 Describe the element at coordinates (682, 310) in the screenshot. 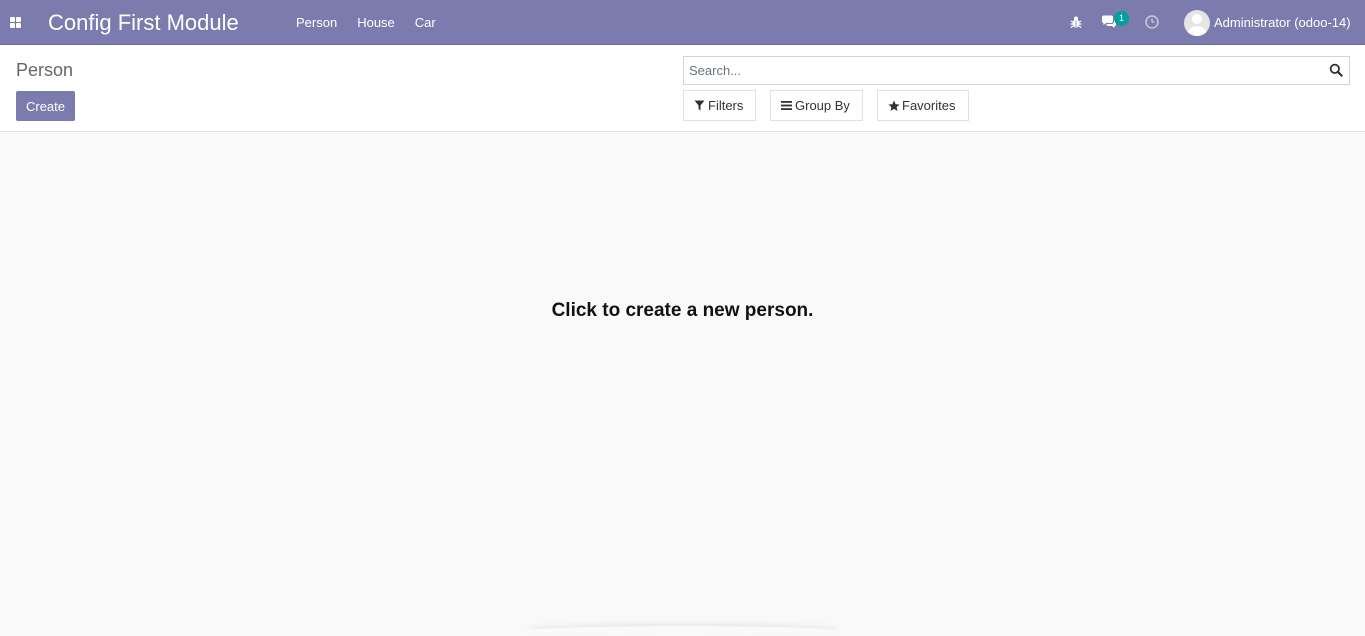

I see `no-content-help: Click to create a new person.` at that location.